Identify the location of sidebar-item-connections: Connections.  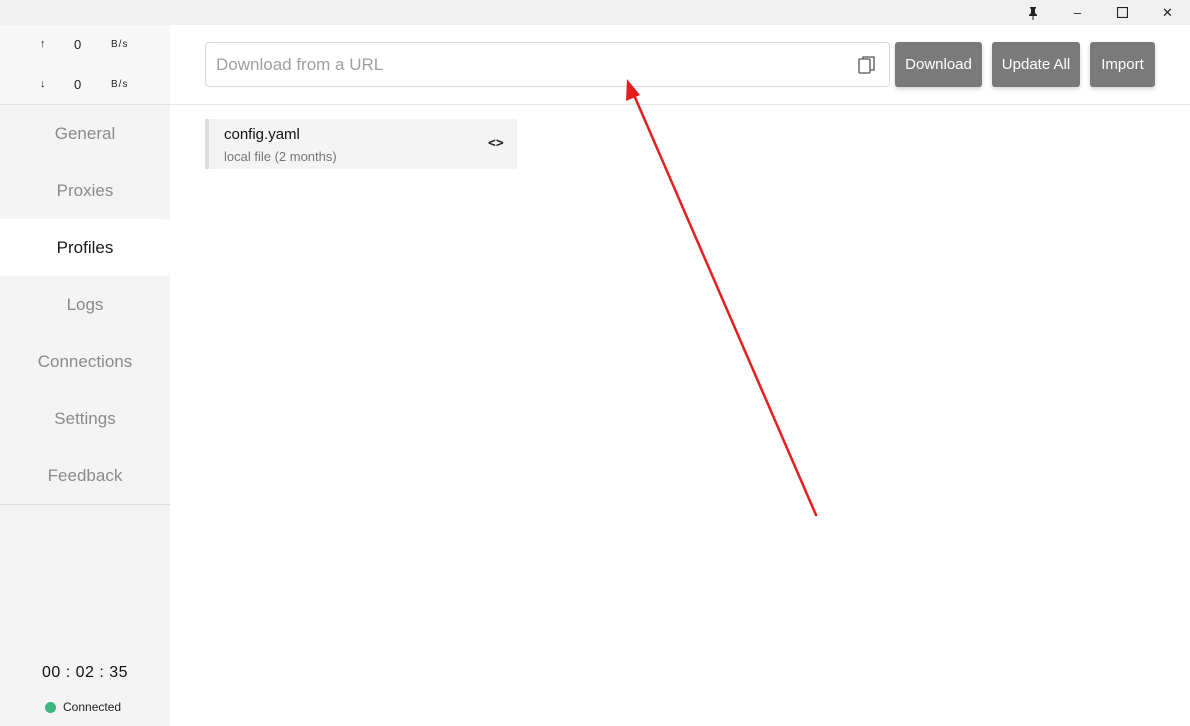
(85, 361).